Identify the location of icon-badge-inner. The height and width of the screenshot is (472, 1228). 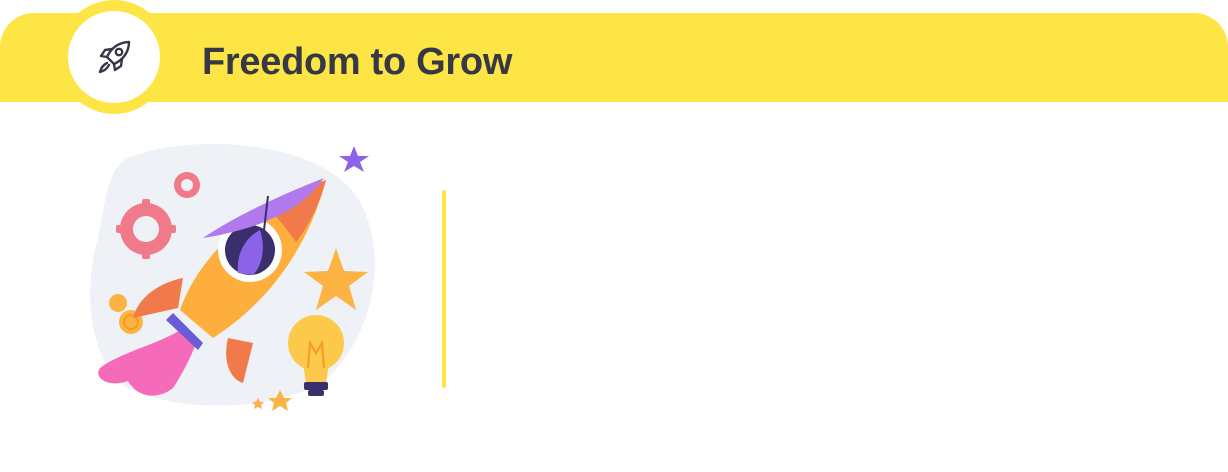
(114, 57).